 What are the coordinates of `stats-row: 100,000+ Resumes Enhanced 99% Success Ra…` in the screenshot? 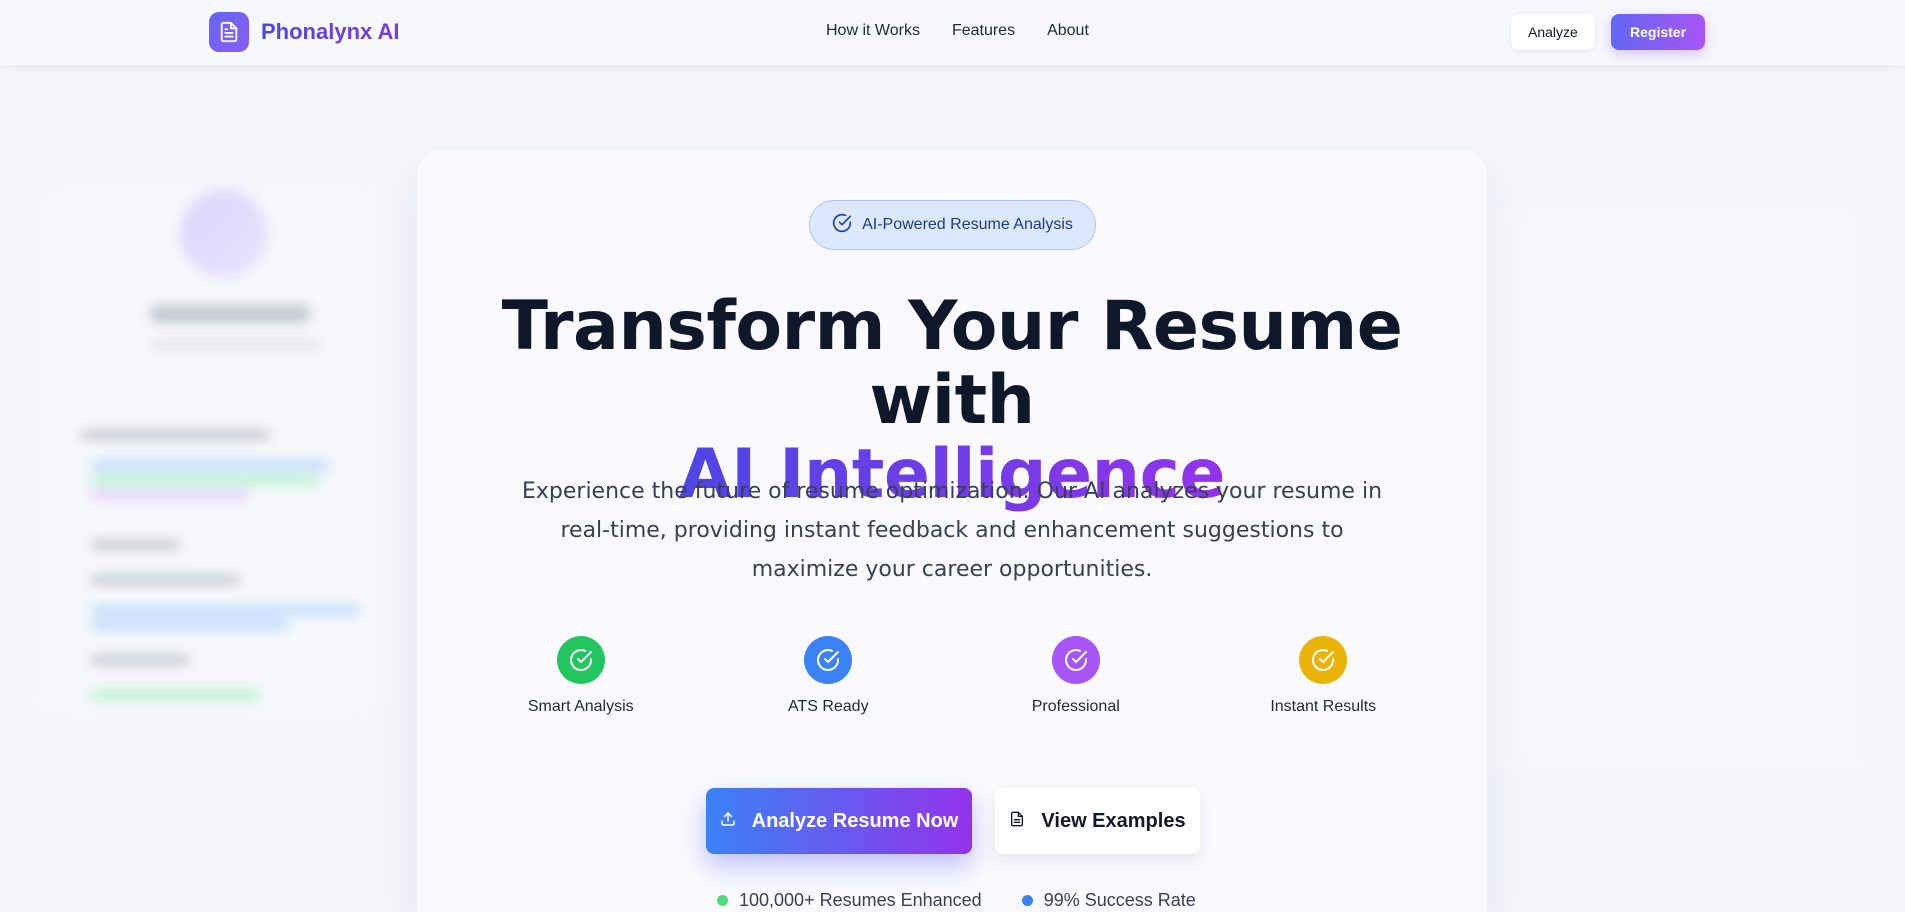 It's located at (956, 900).